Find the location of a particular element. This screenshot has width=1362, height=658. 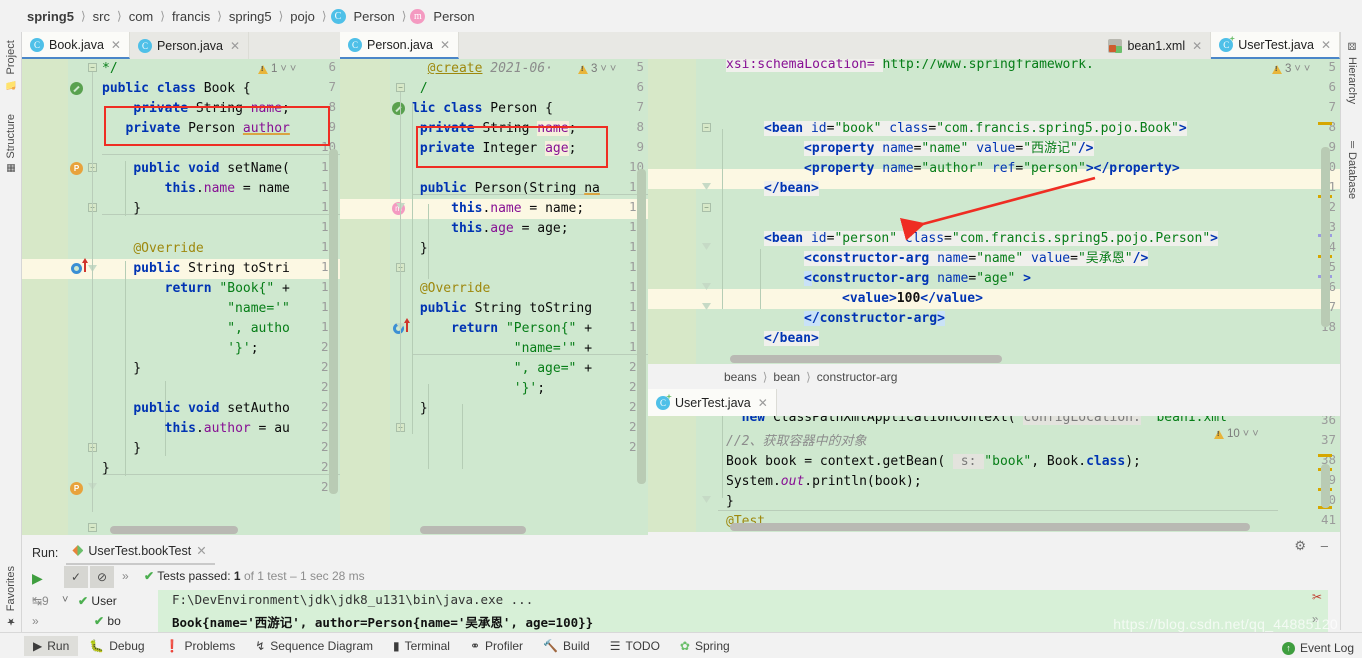

breadcrumb-item-person-method: m Person is located at coordinates (443, 16).